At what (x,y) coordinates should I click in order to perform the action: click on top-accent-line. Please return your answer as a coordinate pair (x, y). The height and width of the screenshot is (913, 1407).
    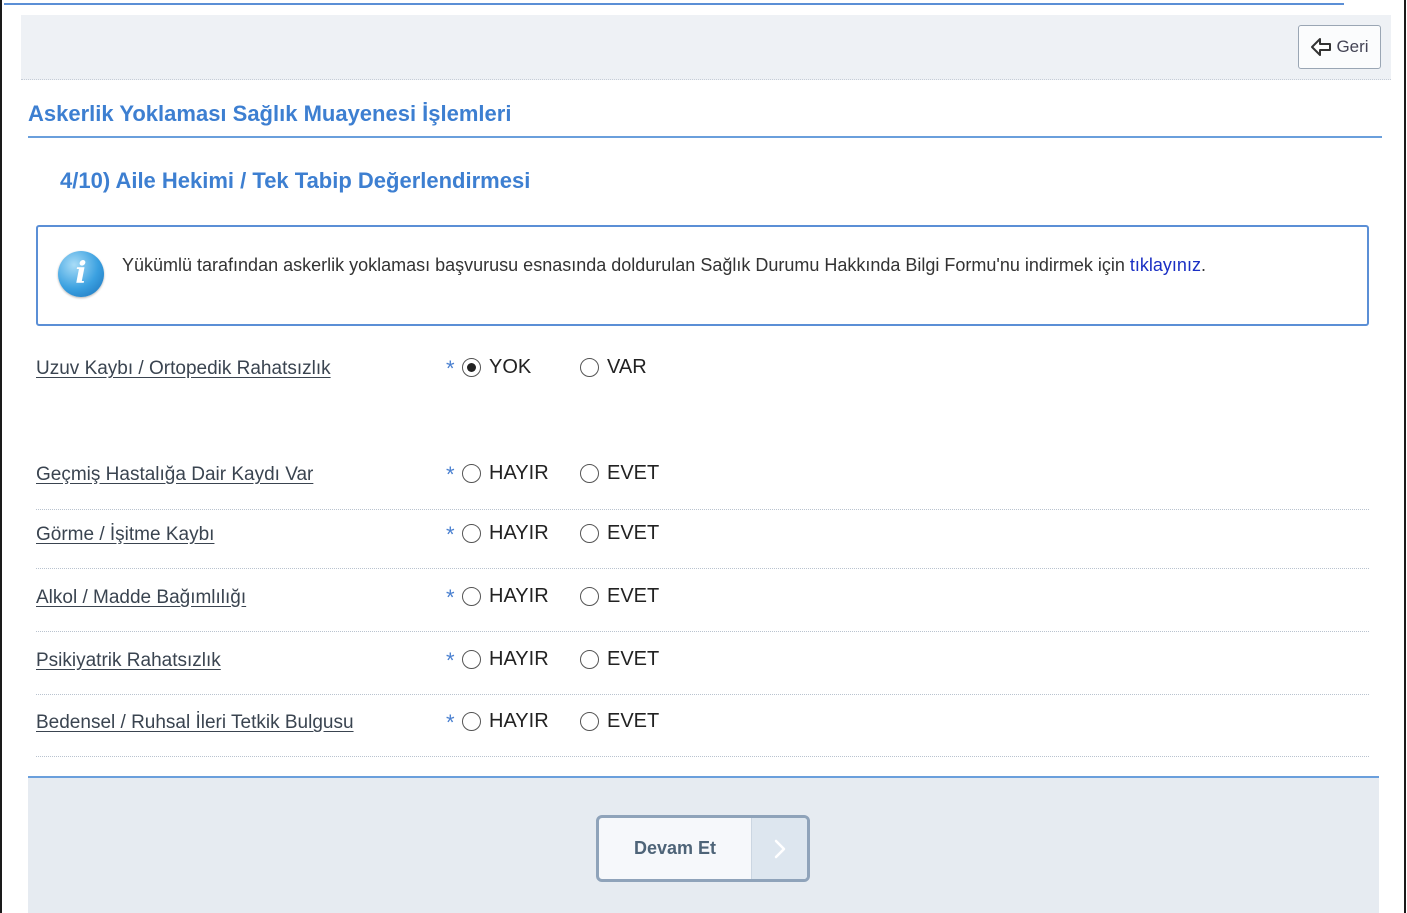
    Looking at the image, I should click on (674, 4).